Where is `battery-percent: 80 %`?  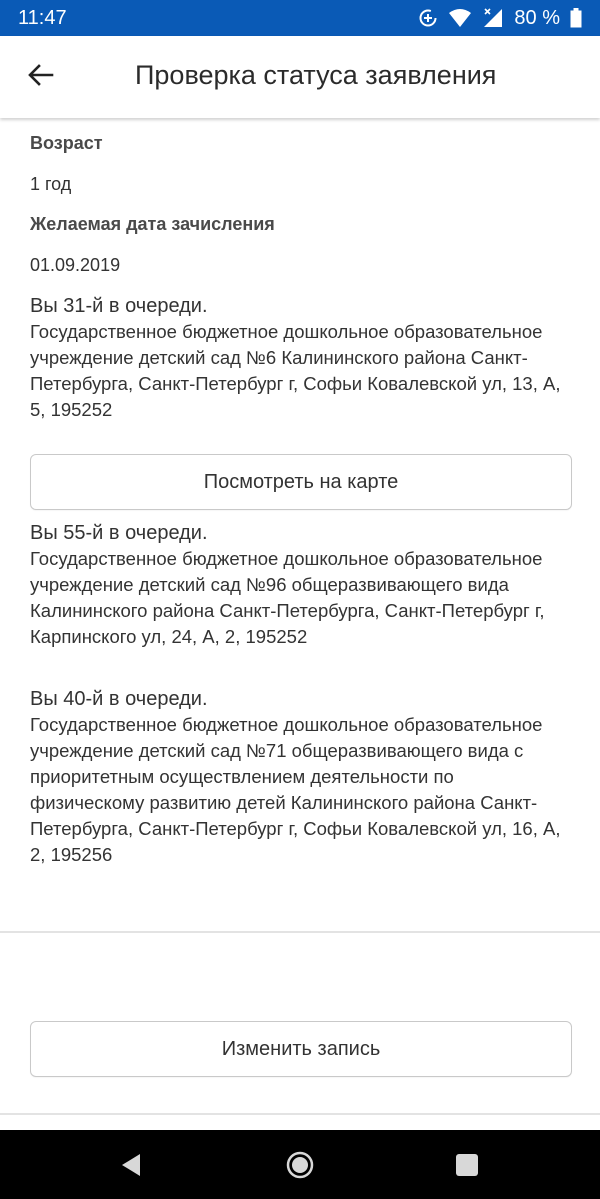 battery-percent: 80 % is located at coordinates (537, 17).